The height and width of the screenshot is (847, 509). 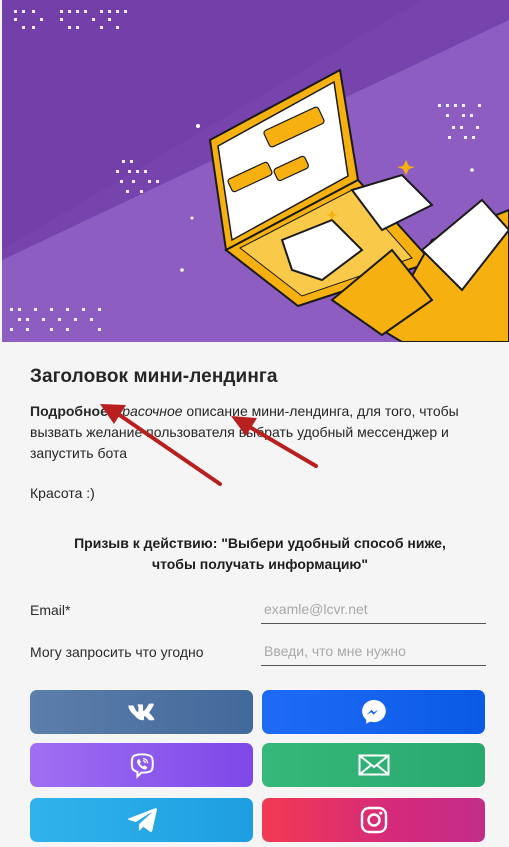 I want to click on instagram-button, so click(x=373, y=820).